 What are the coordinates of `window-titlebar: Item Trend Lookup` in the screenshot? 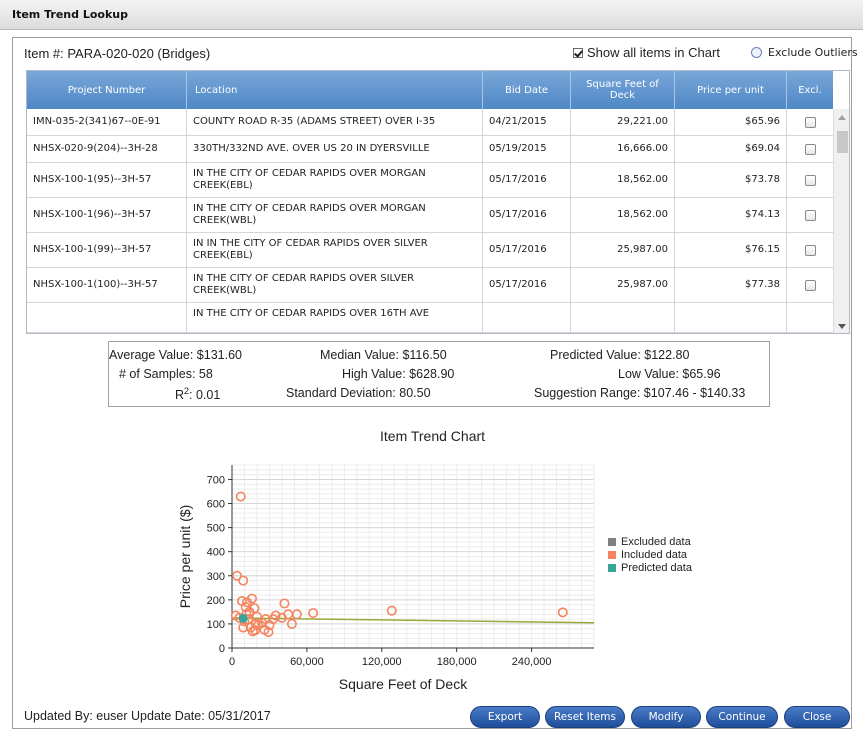 It's located at (431, 15).